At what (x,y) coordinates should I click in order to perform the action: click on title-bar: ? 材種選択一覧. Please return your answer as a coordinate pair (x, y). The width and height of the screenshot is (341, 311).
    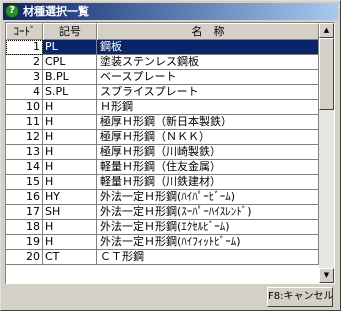
    Looking at the image, I should click on (170, 11).